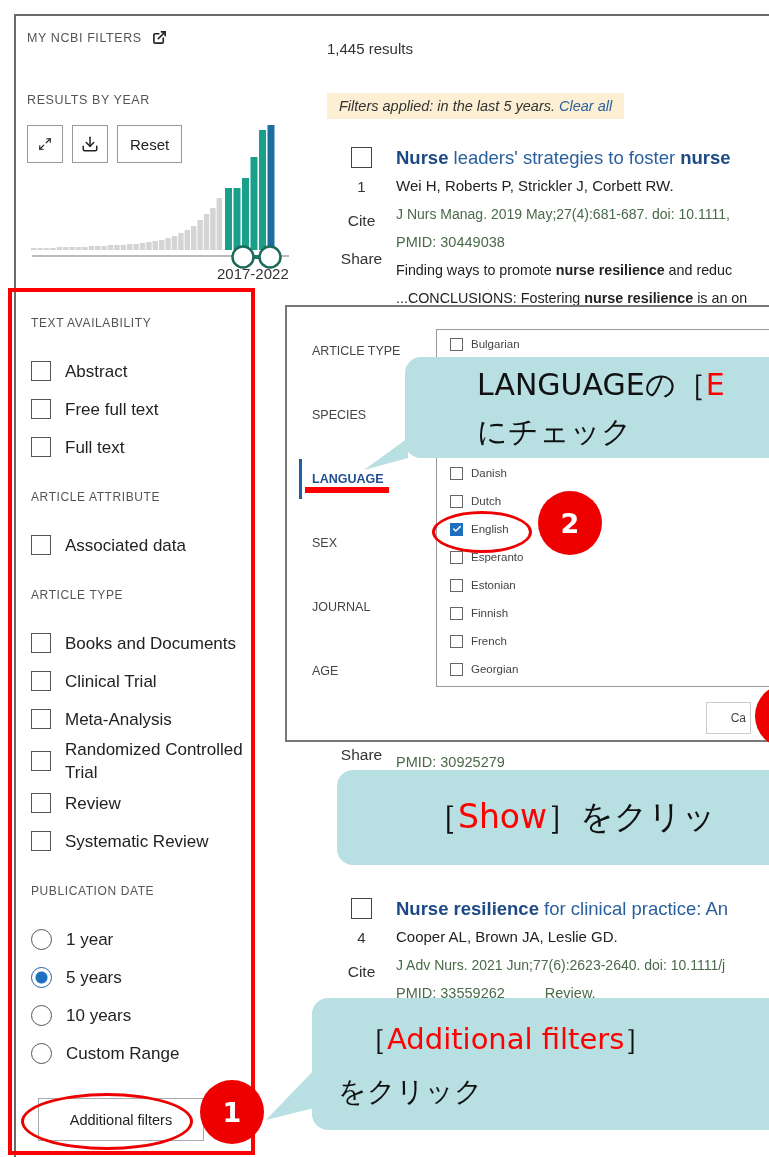 This screenshot has height=1157, width=769. I want to click on option-label: Abstract, so click(96, 371).